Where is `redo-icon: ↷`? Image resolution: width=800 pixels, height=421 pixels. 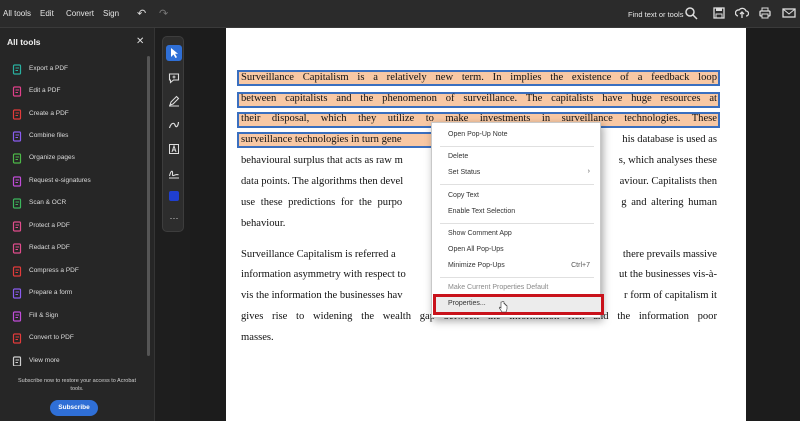
redo-icon: ↷ is located at coordinates (163, 13).